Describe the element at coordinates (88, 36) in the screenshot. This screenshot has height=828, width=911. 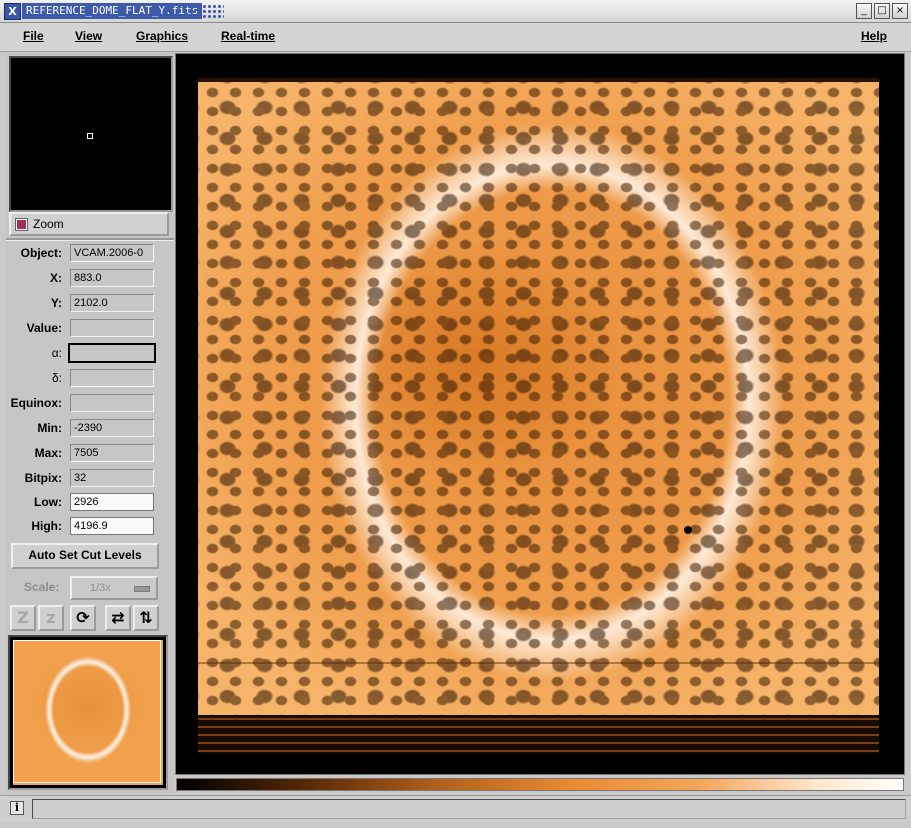
I see `menu-view: View` at that location.